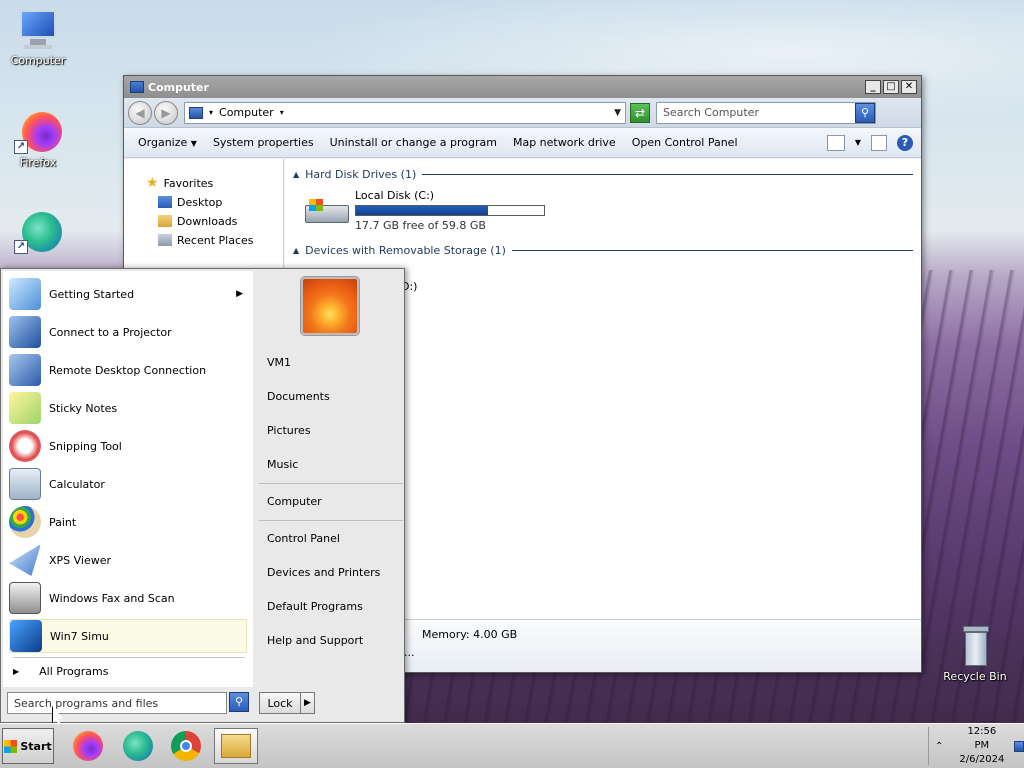 Image resolution: width=1024 pixels, height=768 pixels. I want to click on desktop-icon-firefox: ↗ Firefox, so click(38, 139).